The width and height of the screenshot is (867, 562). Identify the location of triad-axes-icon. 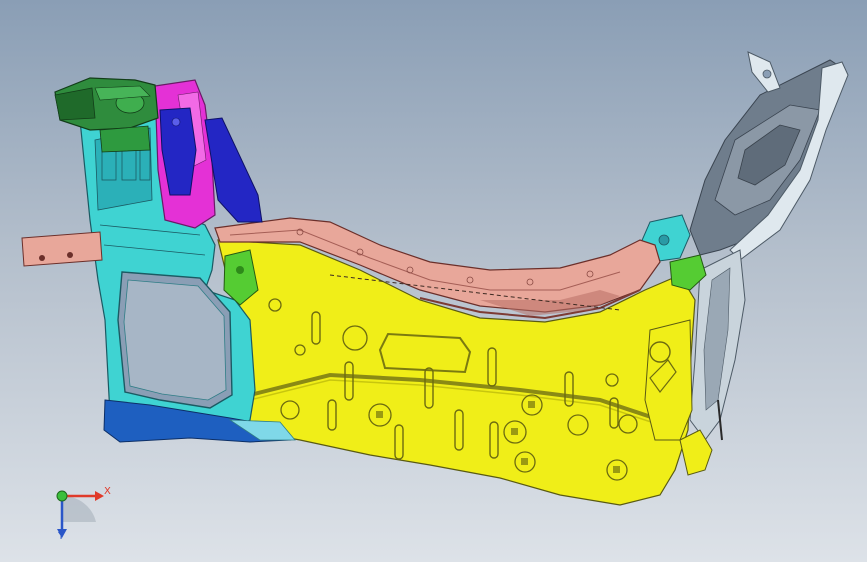
(80, 514).